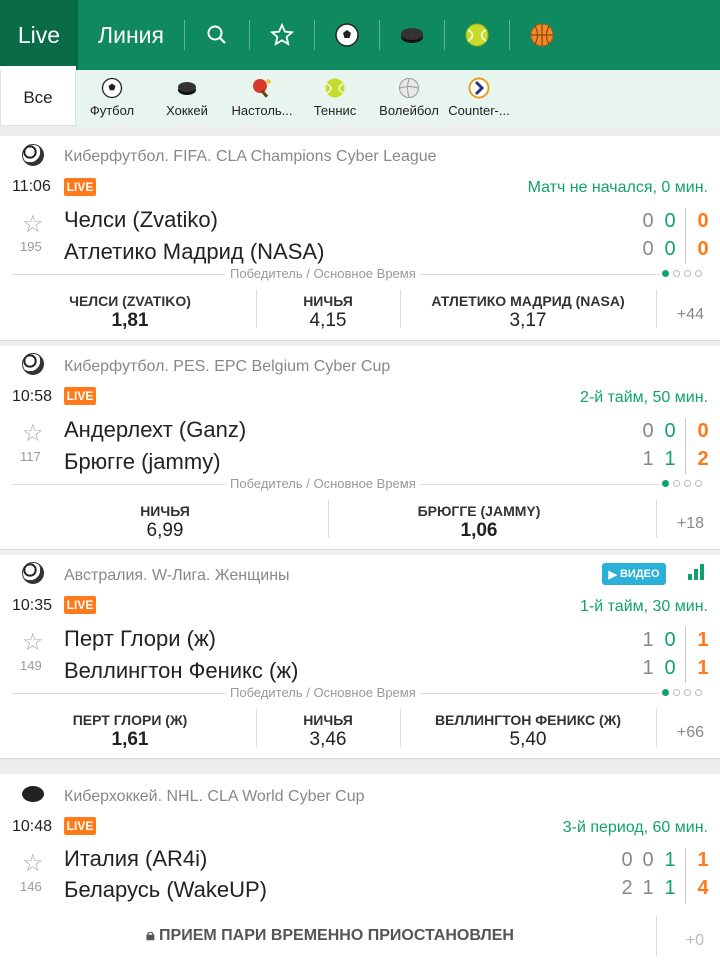  I want to click on filter-hockey: Хоккей, so click(187, 98).